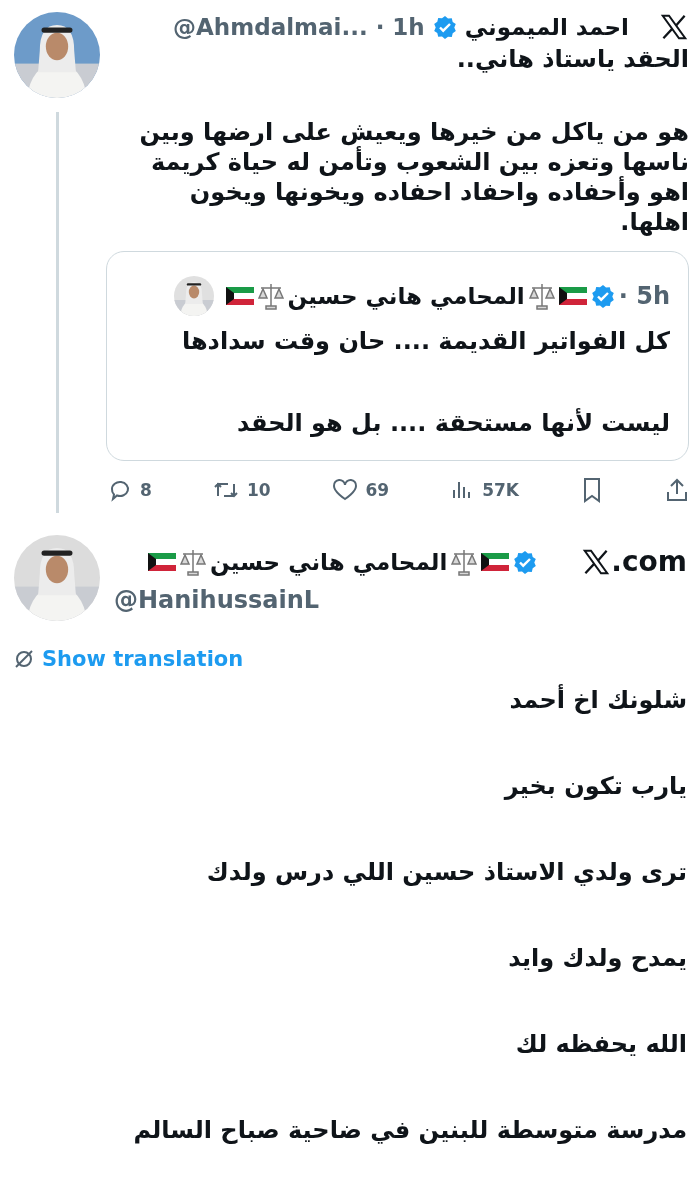 Image resolution: width=697 pixels, height=1200 pixels. Describe the element at coordinates (344, 490) in the screenshot. I see `heart-icon` at that location.